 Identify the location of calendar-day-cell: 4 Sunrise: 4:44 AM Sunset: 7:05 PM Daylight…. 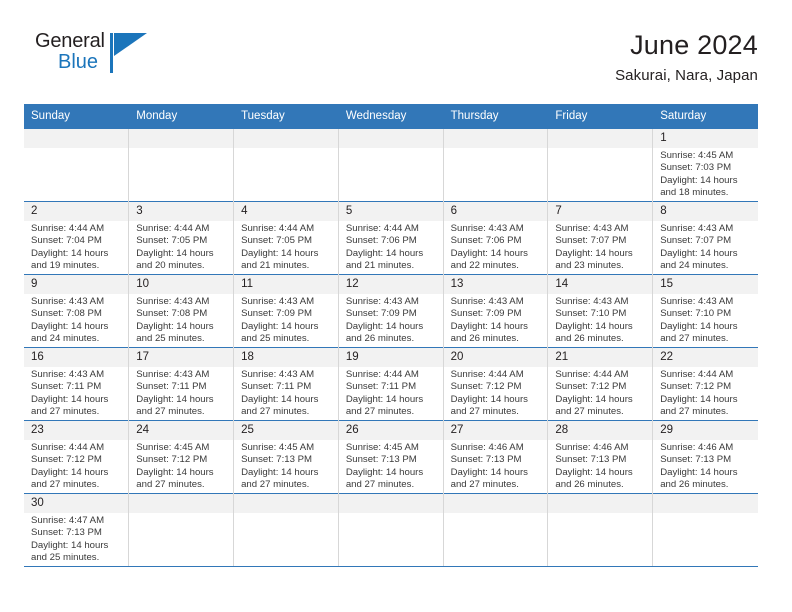
(286, 238).